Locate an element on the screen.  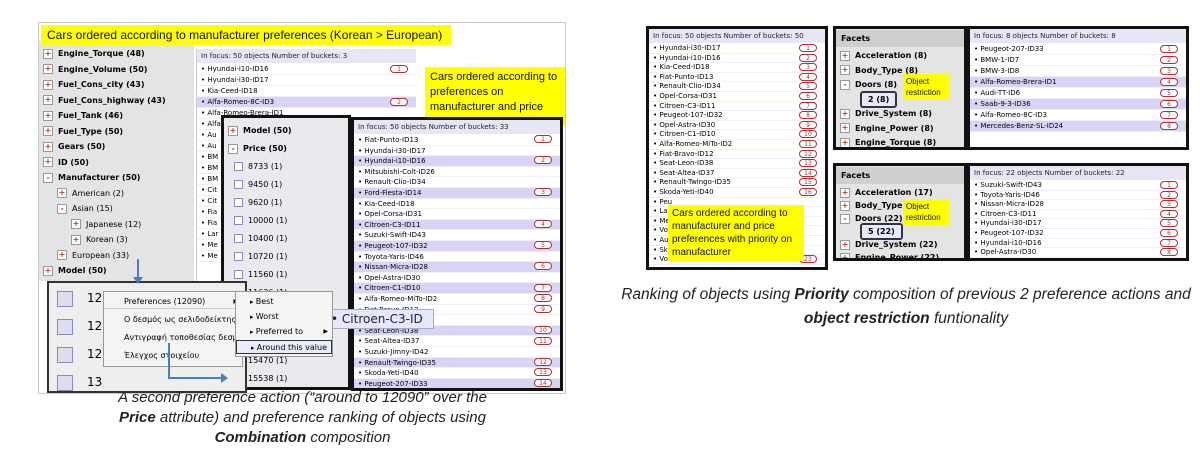
object-item: • Alfa-Romeo-Brera-ID1 4 is located at coordinates (1078, 82).